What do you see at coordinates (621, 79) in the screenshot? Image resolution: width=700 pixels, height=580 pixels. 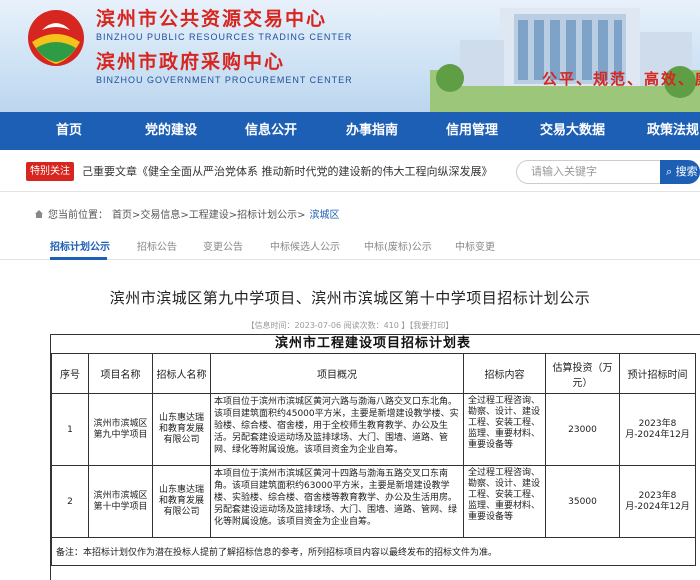 I see `slogan: 公平、规范、高效、廉` at bounding box center [621, 79].